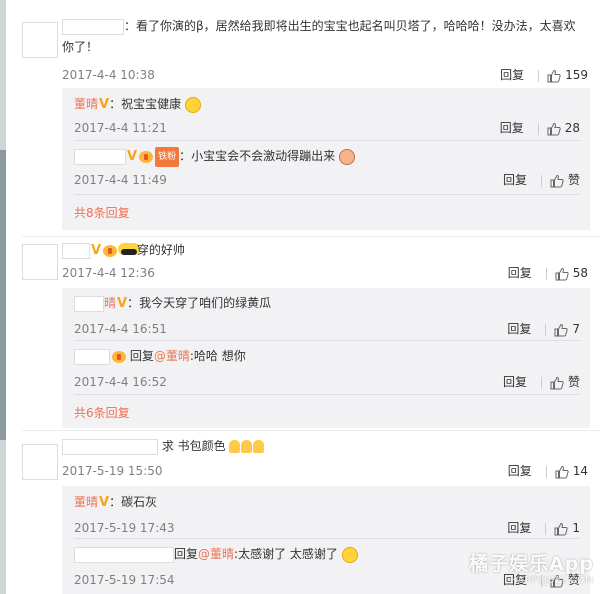  Describe the element at coordinates (112, 471) in the screenshot. I see `timestamp: 2017-5-19 15:50` at that location.